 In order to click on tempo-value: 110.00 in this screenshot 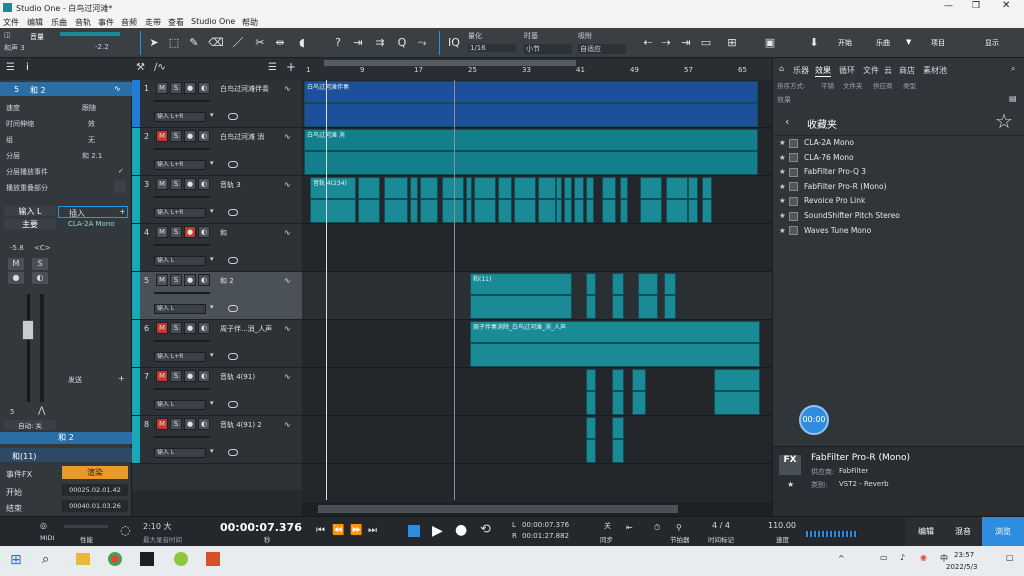, I will do `click(782, 525)`.